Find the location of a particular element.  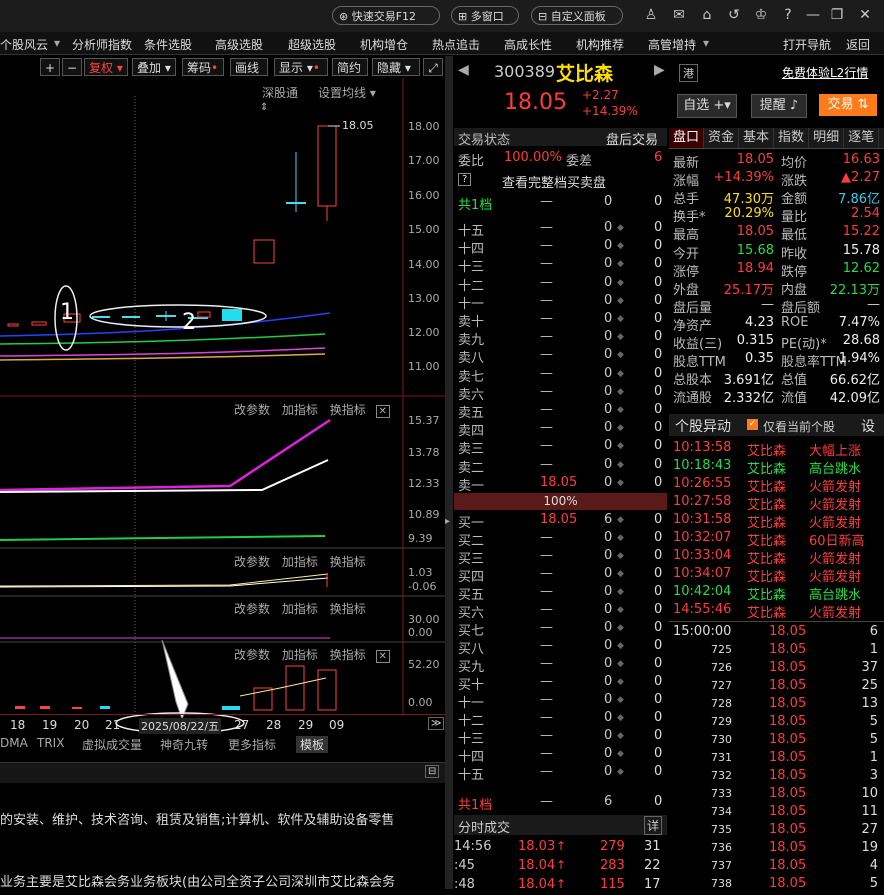

abnormal-row: 10:27:58 艾比森 火箭发射 is located at coordinates (776, 503).